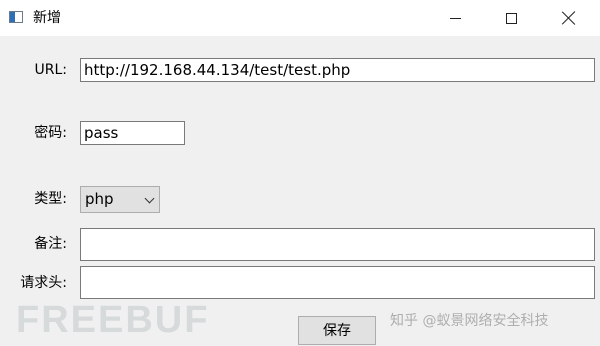 The height and width of the screenshot is (346, 600). What do you see at coordinates (113, 320) in the screenshot?
I see `freebuf-watermark: FREEBUF` at bounding box center [113, 320].